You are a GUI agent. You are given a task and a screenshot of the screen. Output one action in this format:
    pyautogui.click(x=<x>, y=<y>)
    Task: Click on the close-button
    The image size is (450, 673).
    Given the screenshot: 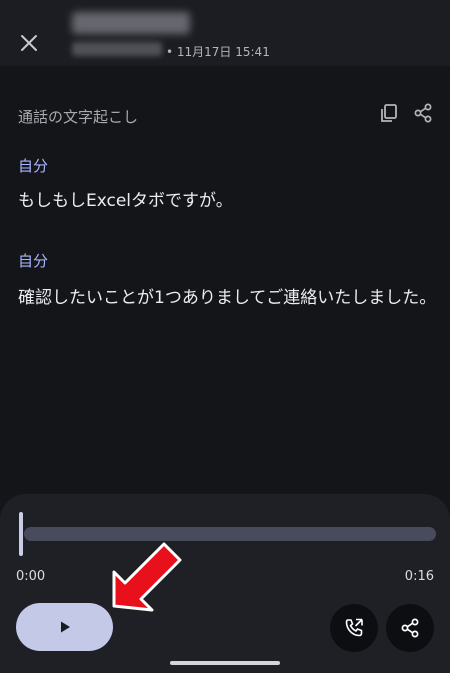 What is the action you would take?
    pyautogui.click(x=29, y=43)
    